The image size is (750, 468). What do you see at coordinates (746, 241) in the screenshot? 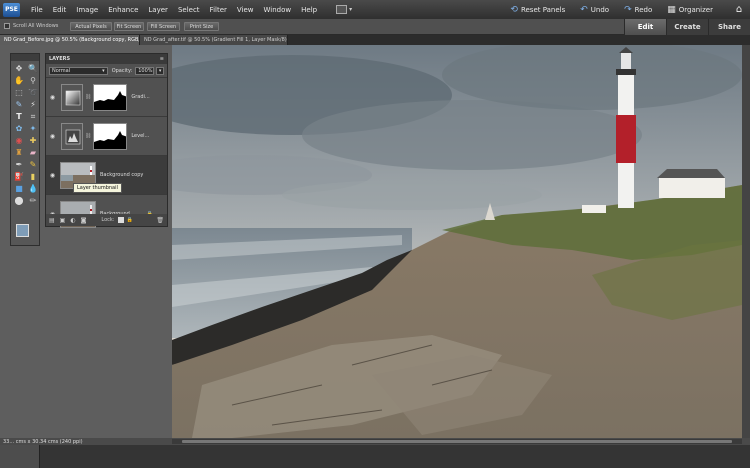
I see `vertical-scrollbar` at bounding box center [746, 241].